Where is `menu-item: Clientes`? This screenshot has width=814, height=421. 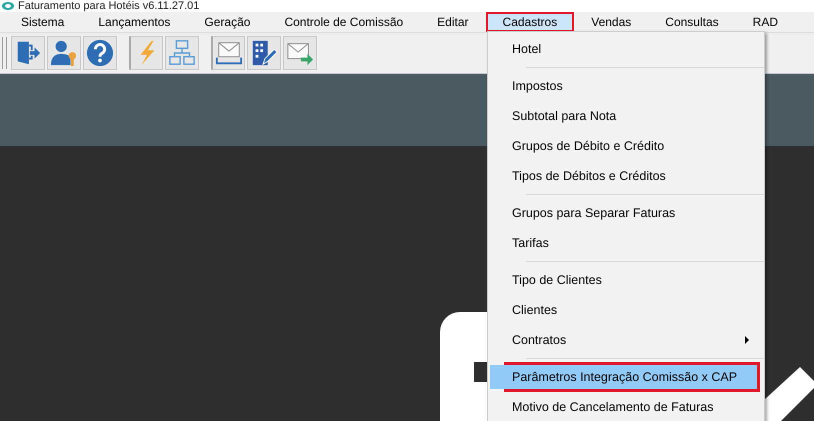
menu-item: Clientes is located at coordinates (623, 310).